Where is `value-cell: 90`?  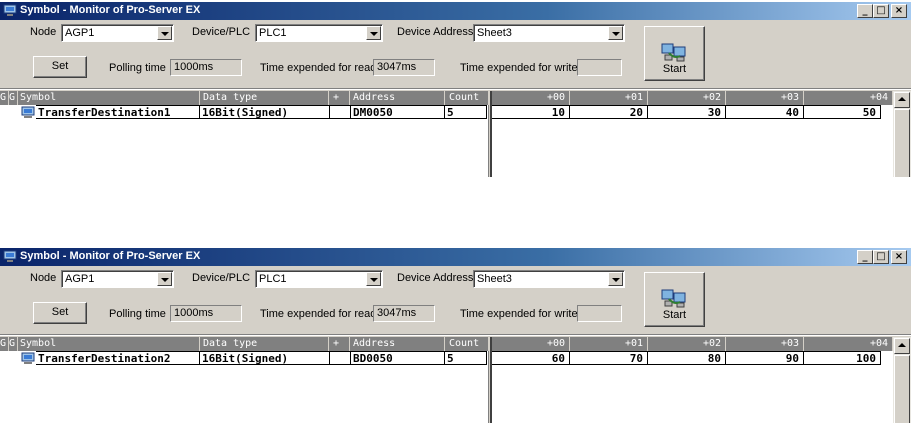
value-cell: 90 is located at coordinates (765, 358).